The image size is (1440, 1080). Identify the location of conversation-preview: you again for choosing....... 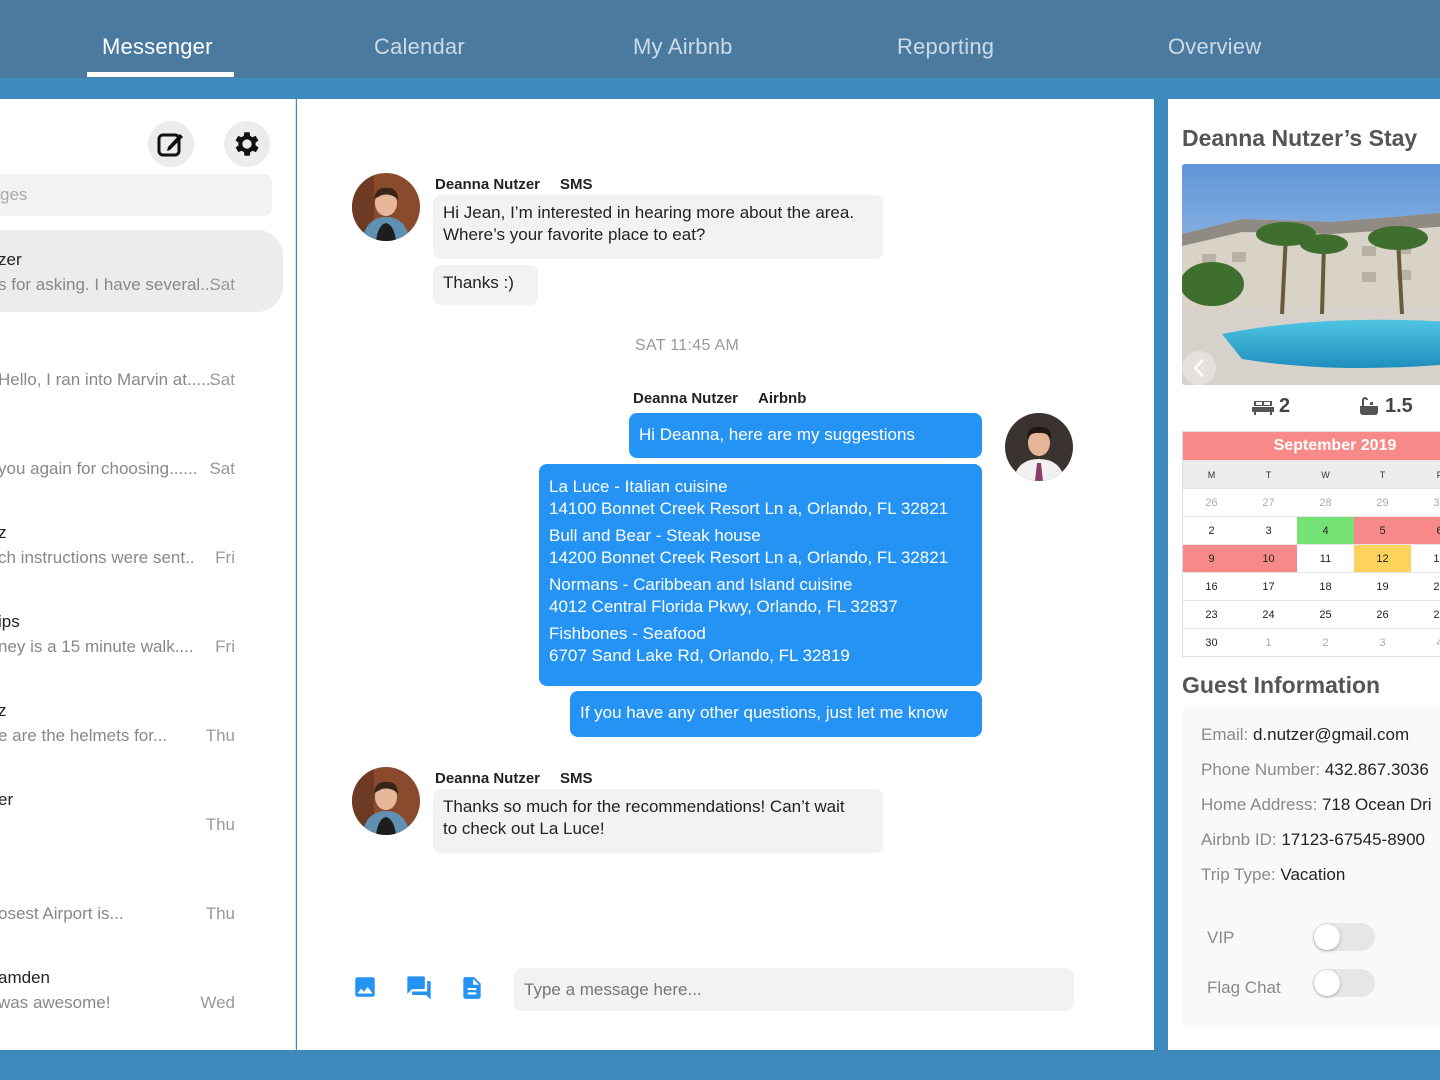
(99, 468).